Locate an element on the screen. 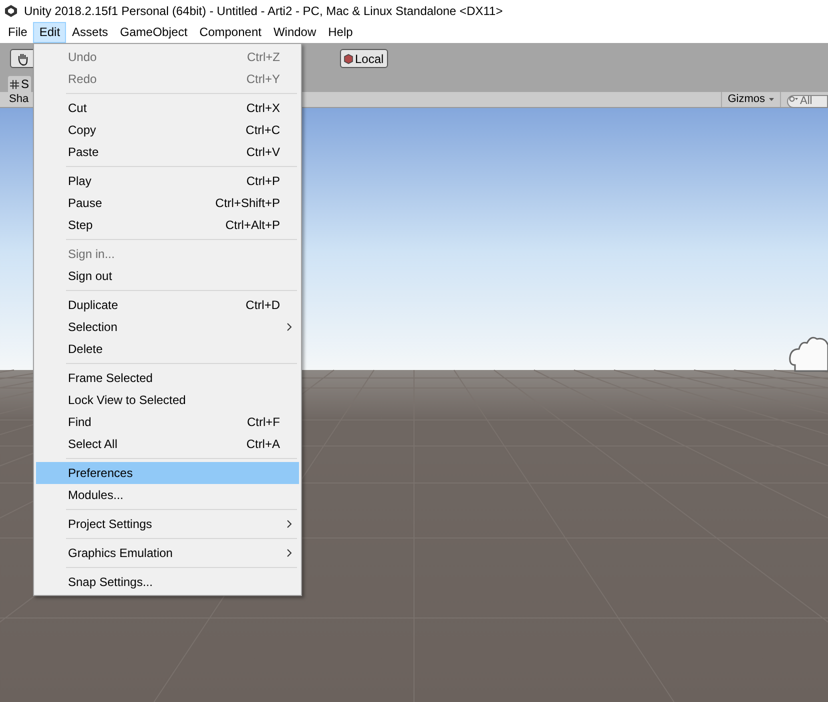 Image resolution: width=828 pixels, height=702 pixels. menu-item: Selection is located at coordinates (167, 327).